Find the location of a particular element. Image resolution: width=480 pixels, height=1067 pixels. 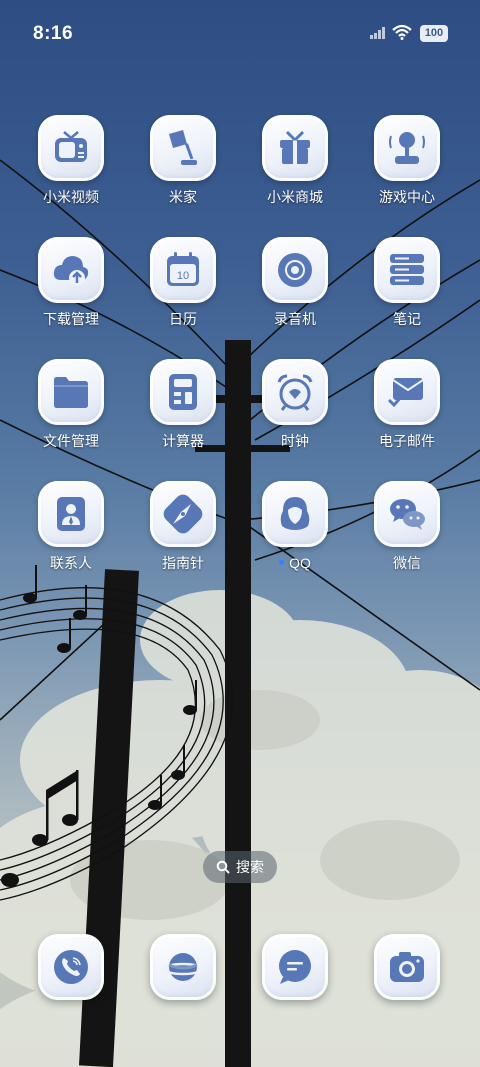

calendar-date: 10 is located at coordinates (183, 276).